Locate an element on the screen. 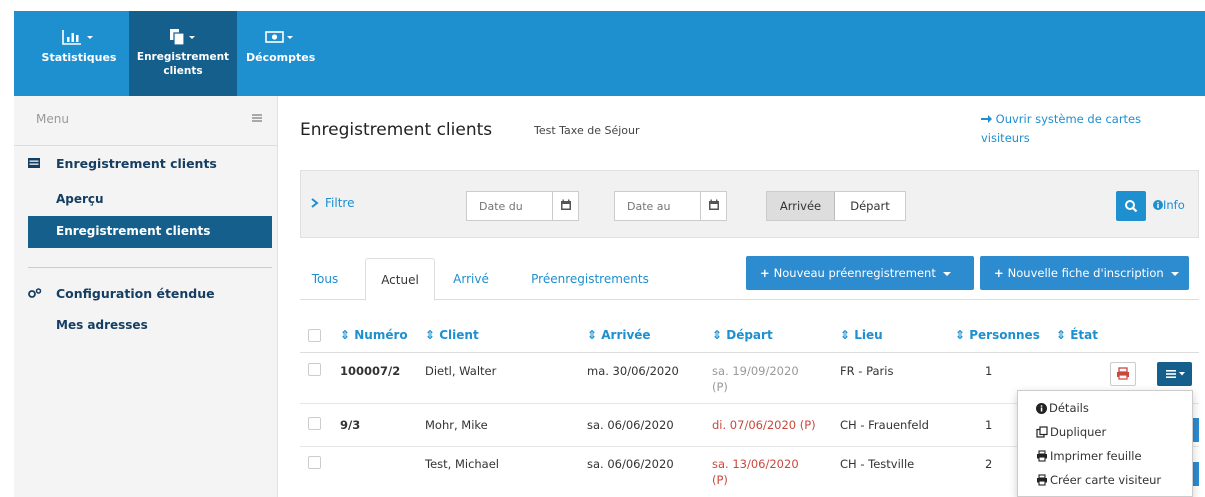 The height and width of the screenshot is (497, 1205). sidebar-item-enregistrement-clients: Enregistrement clients is located at coordinates (150, 232).